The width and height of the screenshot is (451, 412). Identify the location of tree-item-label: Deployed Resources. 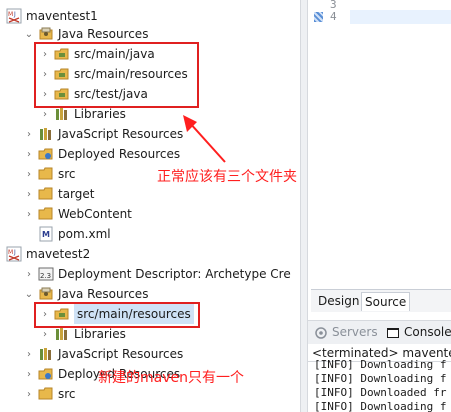
(119, 154).